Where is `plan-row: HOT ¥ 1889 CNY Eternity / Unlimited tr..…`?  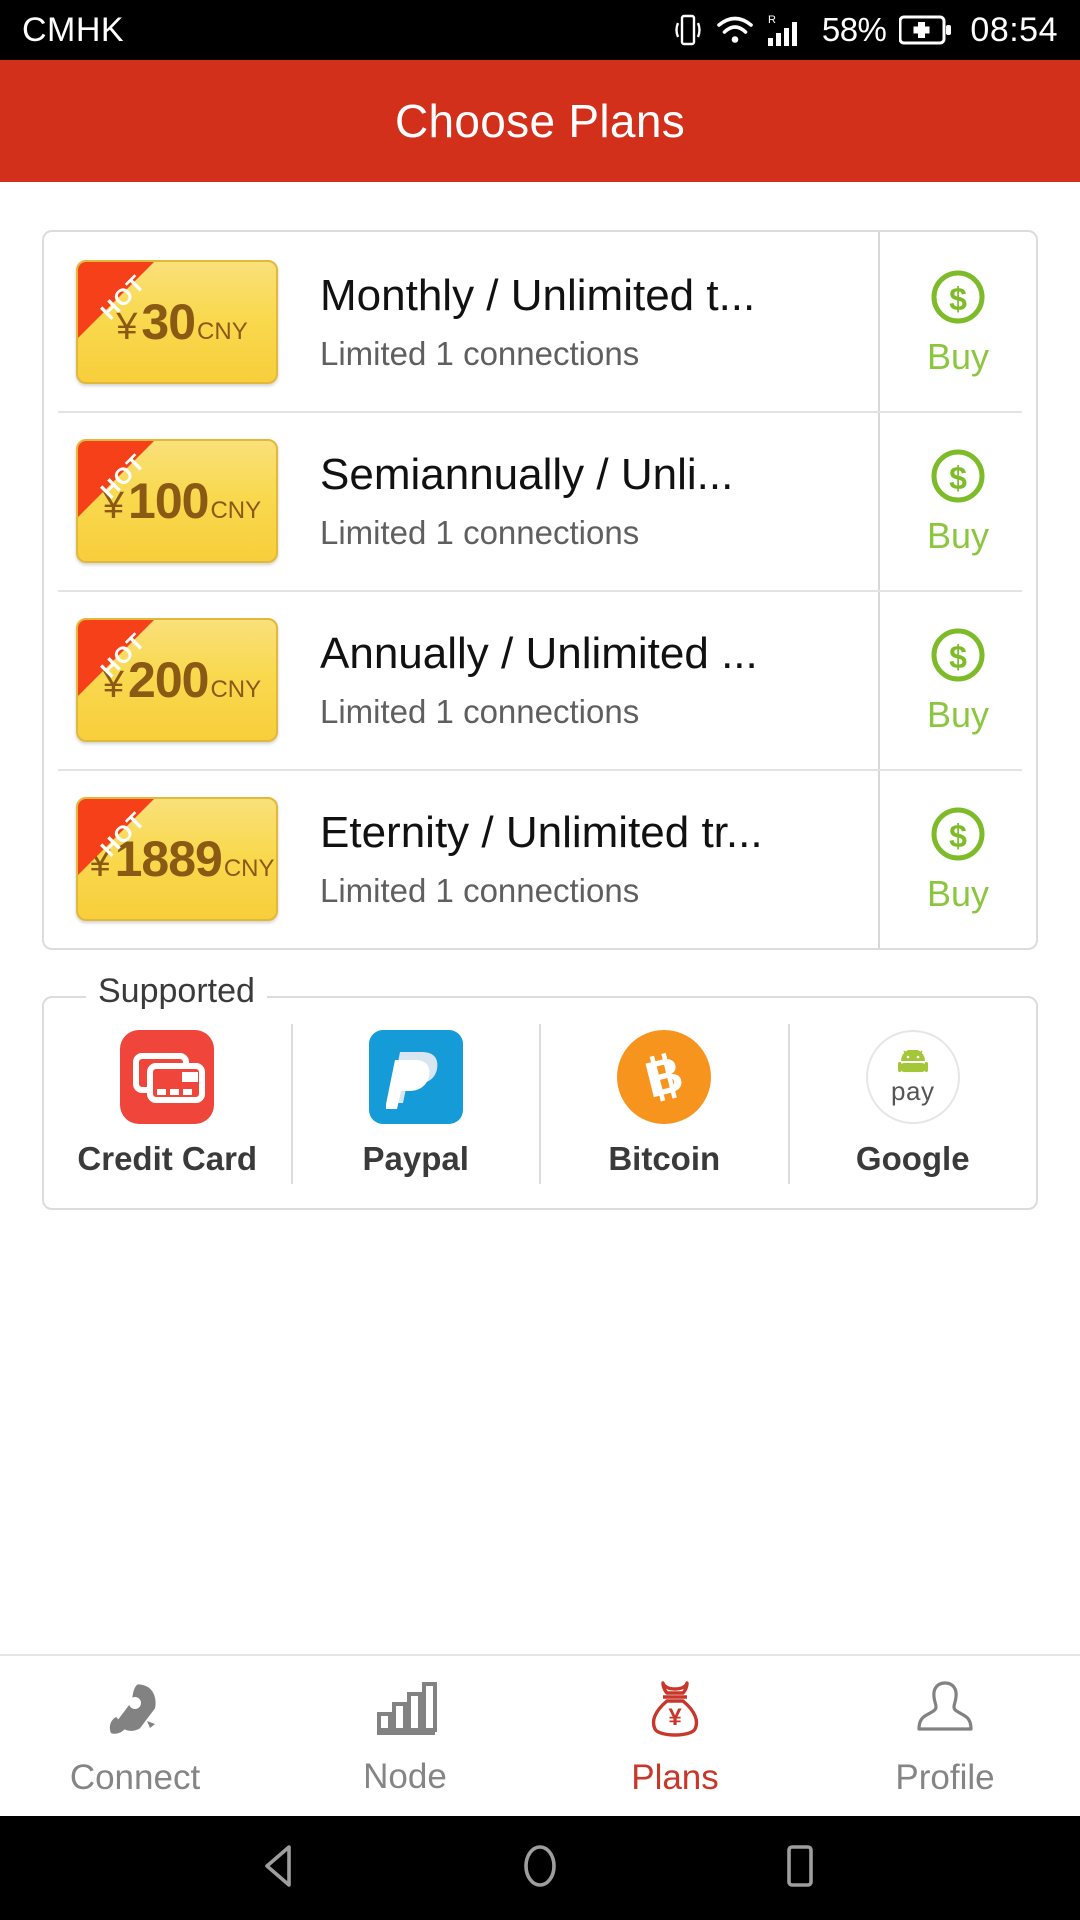 plan-row: HOT ¥ 1889 CNY Eternity / Unlimited tr..… is located at coordinates (540, 858).